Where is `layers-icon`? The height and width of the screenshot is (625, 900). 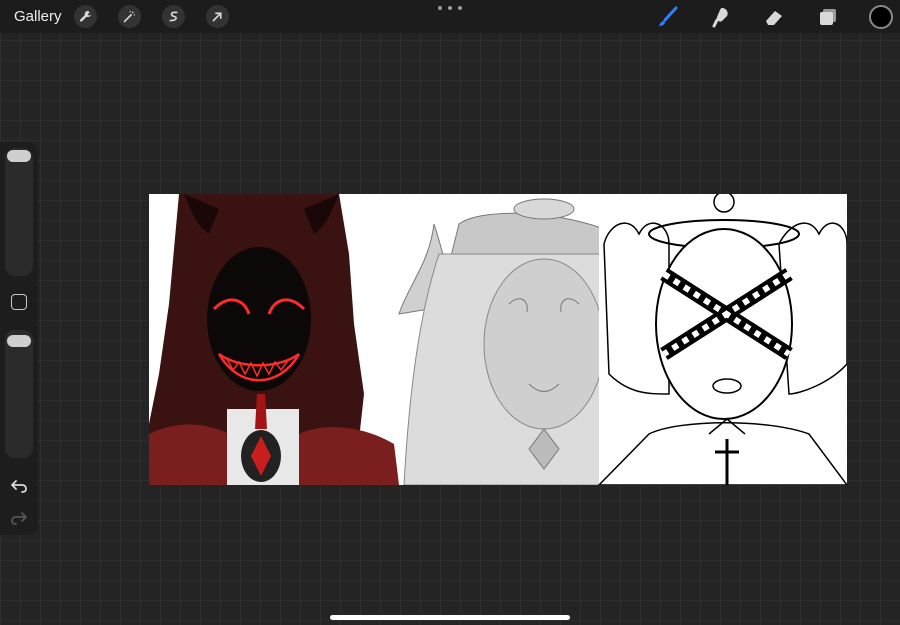
layers-icon is located at coordinates (828, 17).